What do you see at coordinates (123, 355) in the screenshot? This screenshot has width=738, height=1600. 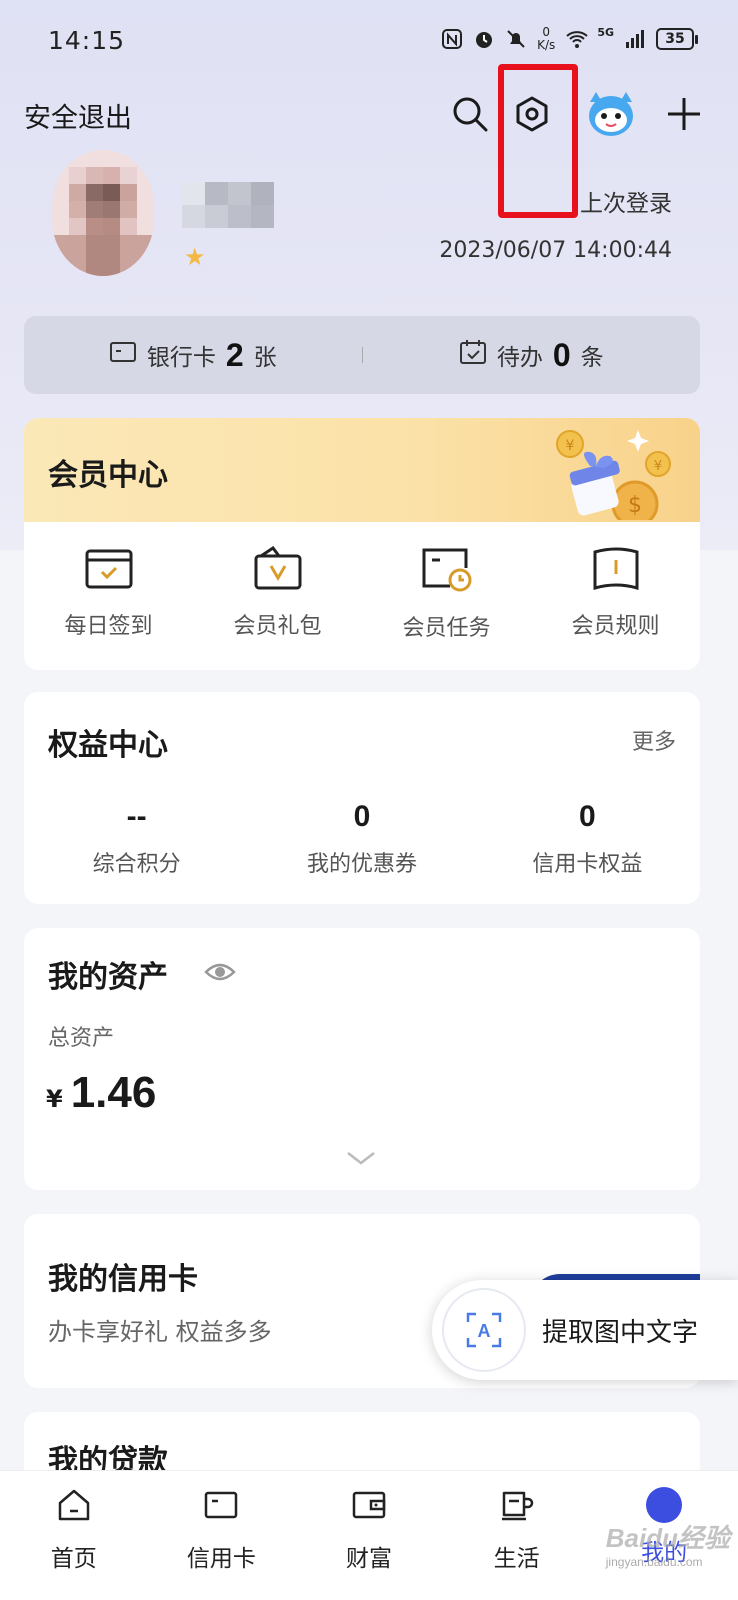 I see `bank-card-icon` at bounding box center [123, 355].